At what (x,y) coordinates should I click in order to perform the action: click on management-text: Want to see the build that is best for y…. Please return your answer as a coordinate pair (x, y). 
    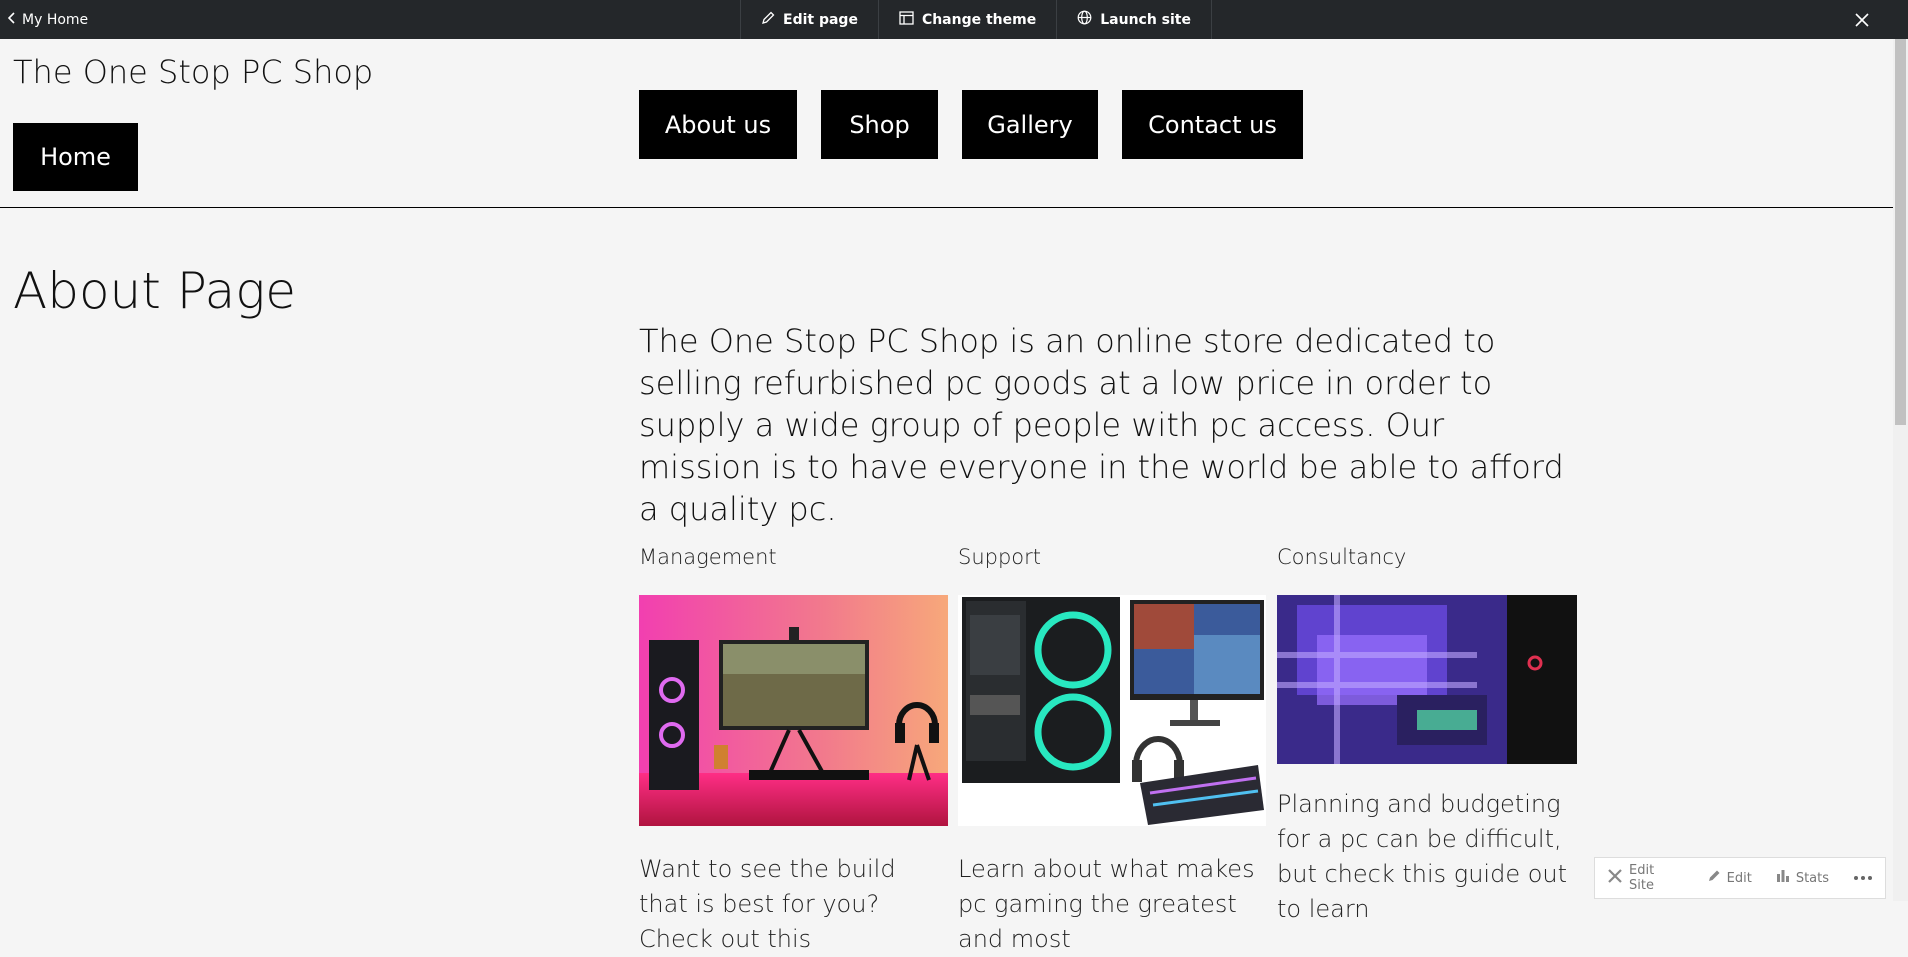
    Looking at the image, I should click on (767, 904).